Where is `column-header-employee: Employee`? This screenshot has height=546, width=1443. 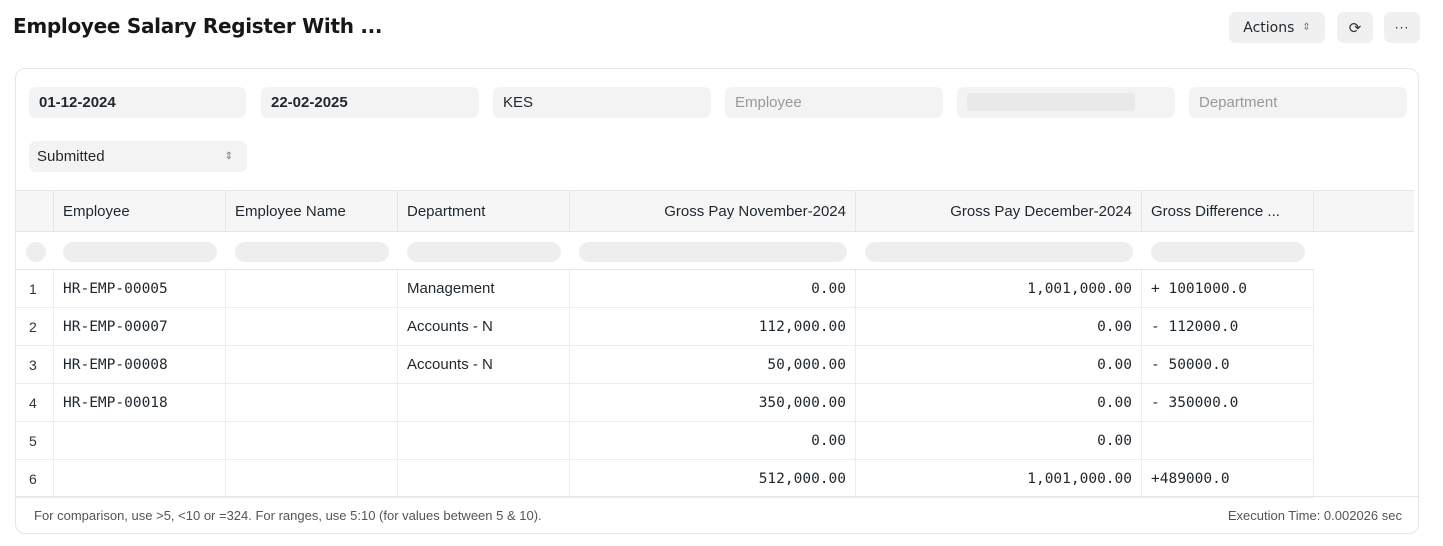
column-header-employee: Employee is located at coordinates (140, 211).